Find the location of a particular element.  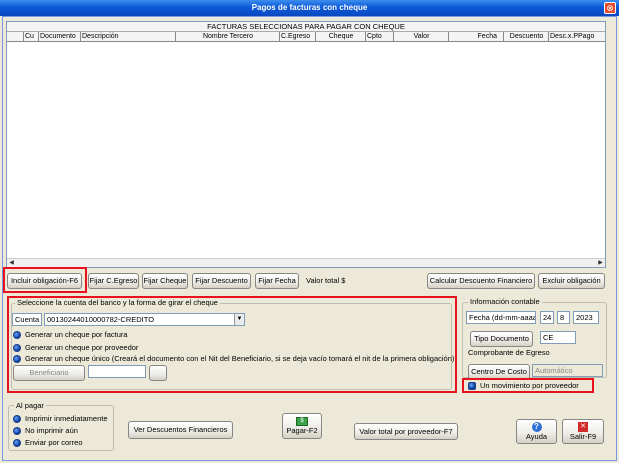

valor-total-proveedor-button: Valor total por proveedor-F7 is located at coordinates (406, 431).